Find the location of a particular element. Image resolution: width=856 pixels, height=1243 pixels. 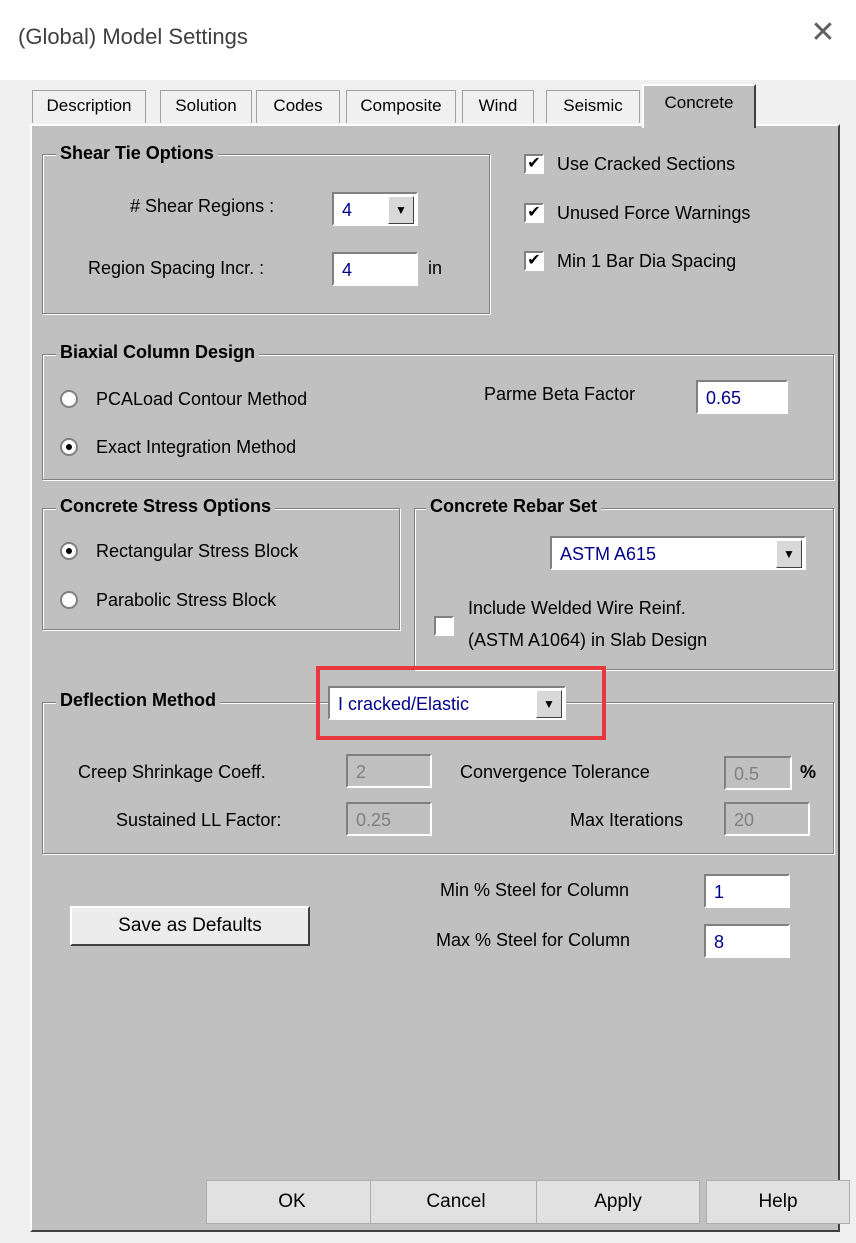

tab-composite: Composite is located at coordinates (401, 106).